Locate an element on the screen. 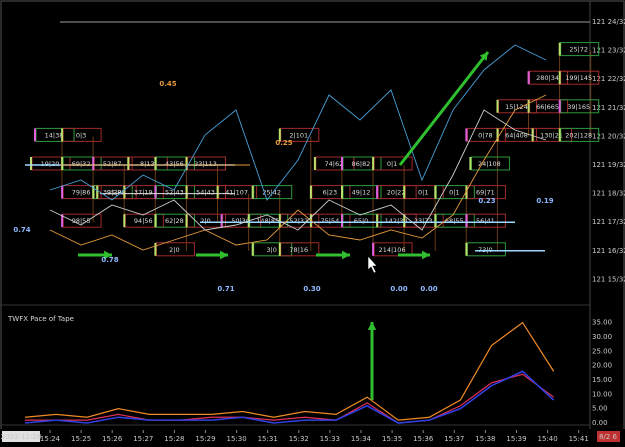 This screenshot has height=447, width=625. footprint-label: 148|85 is located at coordinates (267, 221).